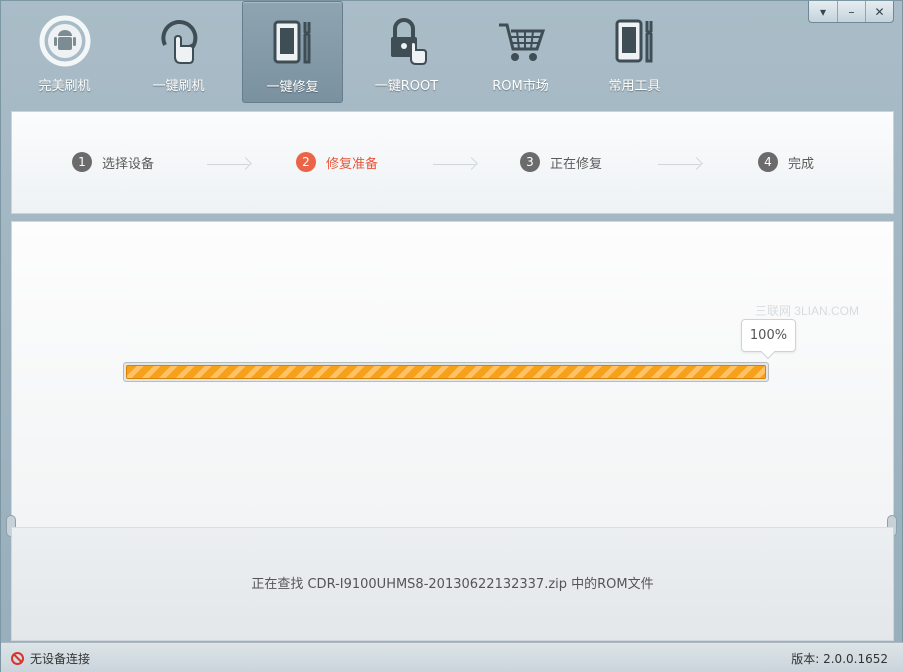  Describe the element at coordinates (352, 164) in the screenshot. I see `step-label: 修复准备` at that location.